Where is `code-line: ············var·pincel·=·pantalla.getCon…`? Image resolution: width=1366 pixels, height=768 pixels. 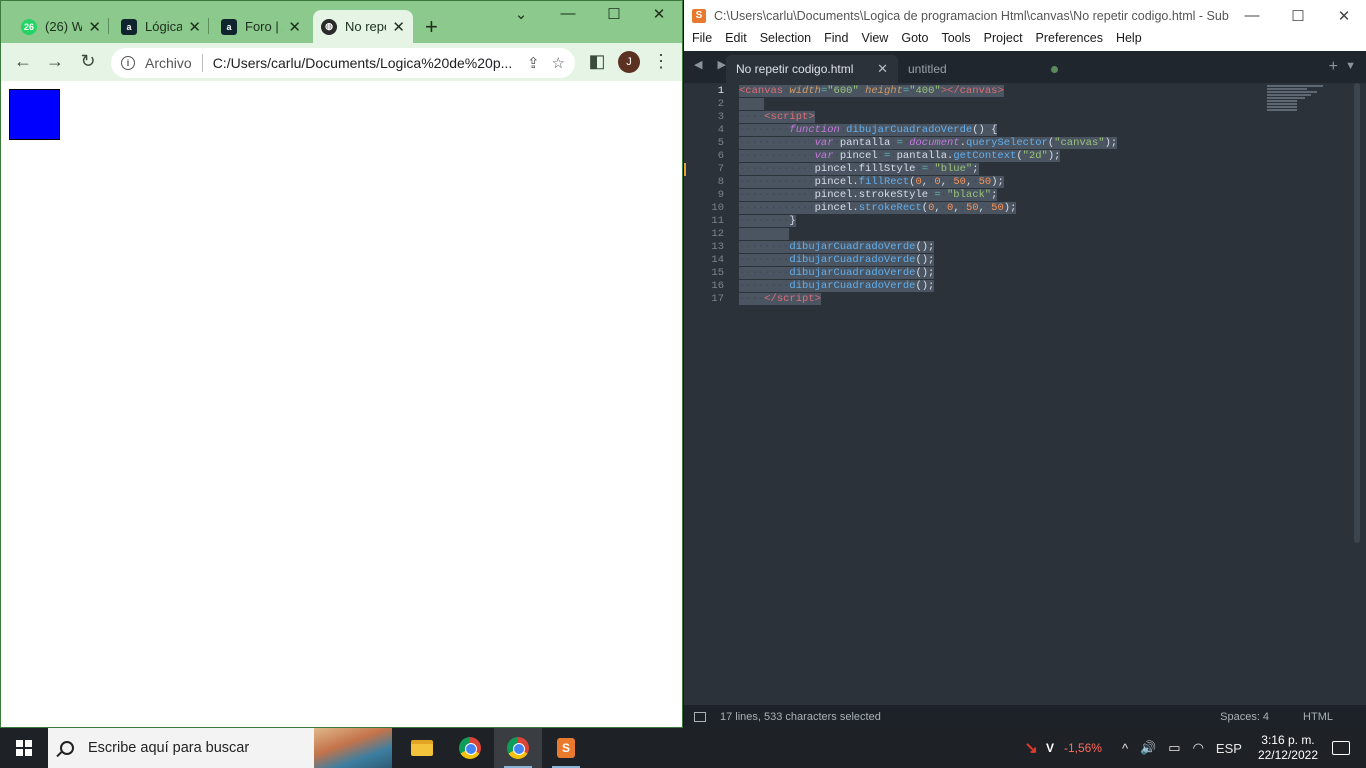
code-line: ············var·pincel·=·pantalla.getCon… is located at coordinates (900, 156).